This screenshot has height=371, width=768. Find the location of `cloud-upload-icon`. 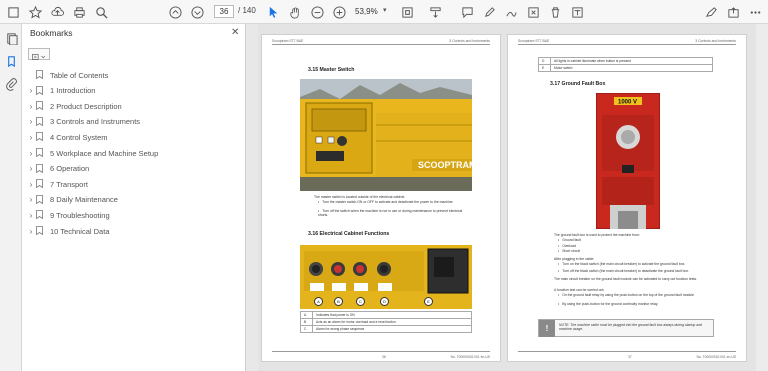

cloud-upload-icon is located at coordinates (57, 12).